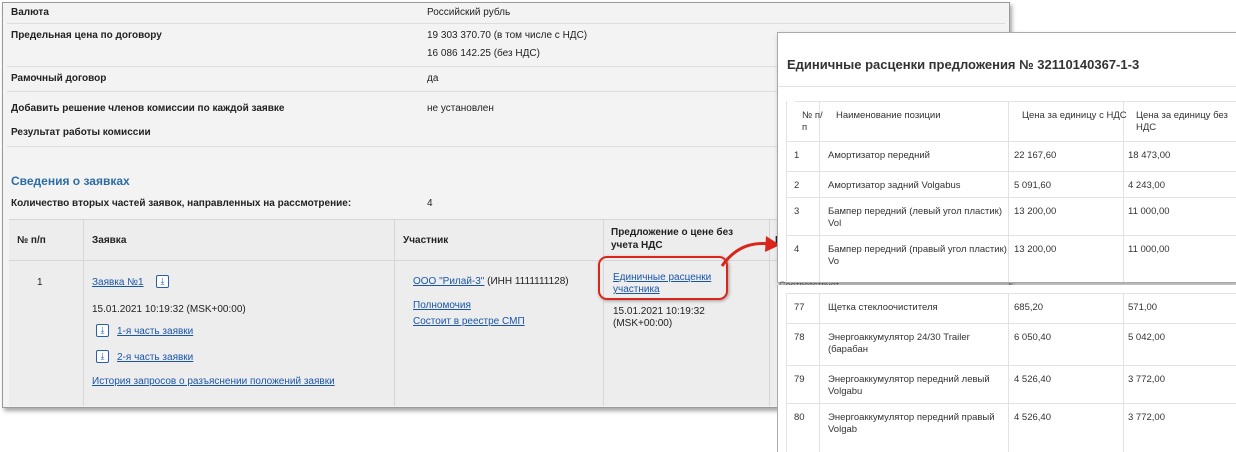 The height and width of the screenshot is (452, 1236). What do you see at coordinates (442, 305) in the screenshot?
I see `powers-link: Полномочия` at bounding box center [442, 305].